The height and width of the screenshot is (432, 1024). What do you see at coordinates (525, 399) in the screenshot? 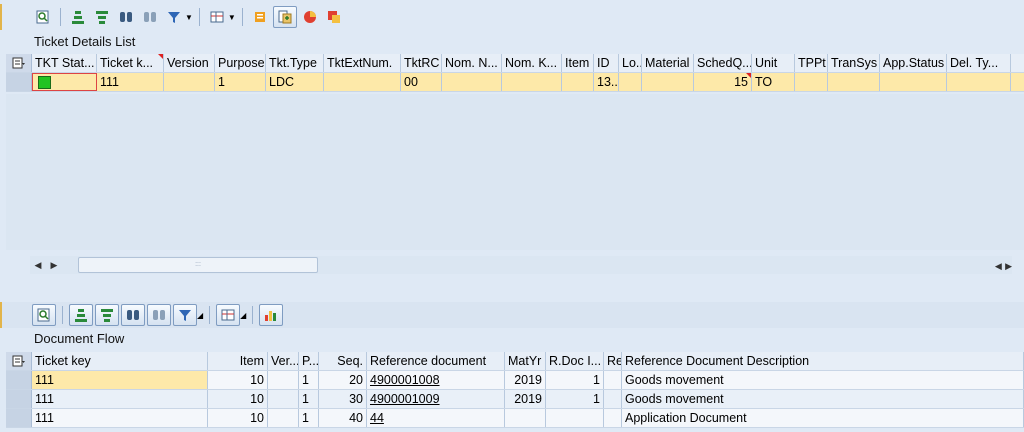
I see `table-cell: 2019` at bounding box center [525, 399].